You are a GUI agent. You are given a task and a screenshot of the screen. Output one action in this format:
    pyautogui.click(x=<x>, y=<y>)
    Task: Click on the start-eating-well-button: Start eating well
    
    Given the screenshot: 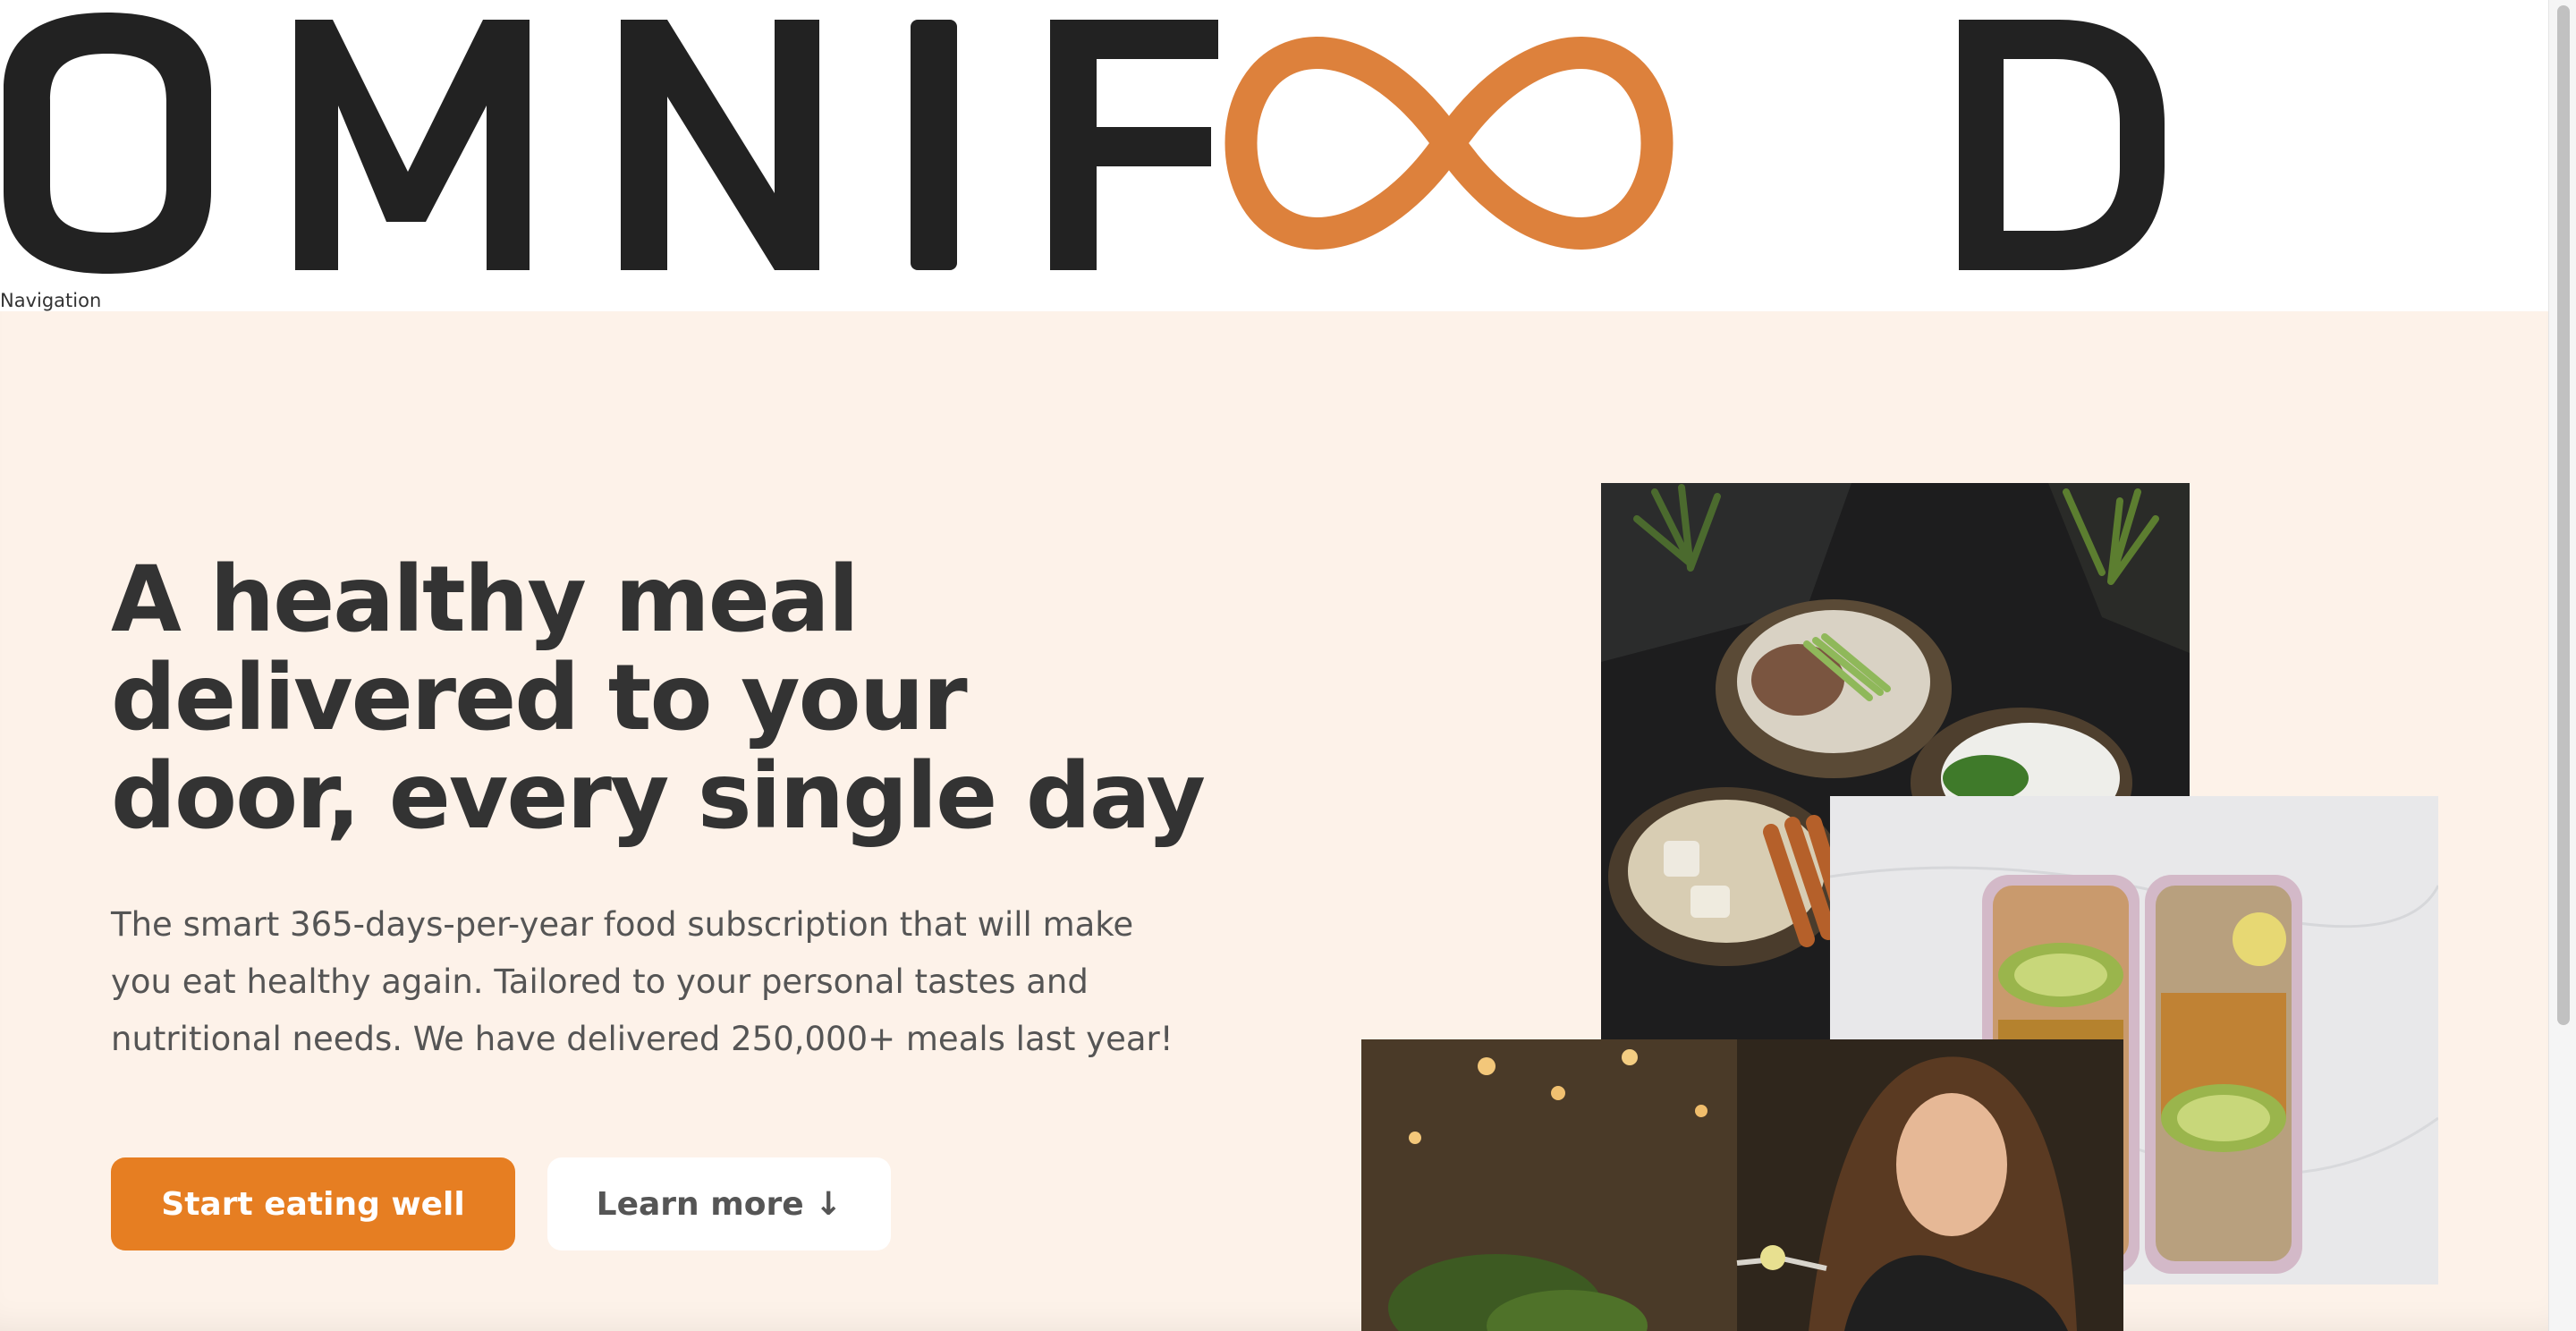 What is the action you would take?
    pyautogui.click(x=313, y=1204)
    